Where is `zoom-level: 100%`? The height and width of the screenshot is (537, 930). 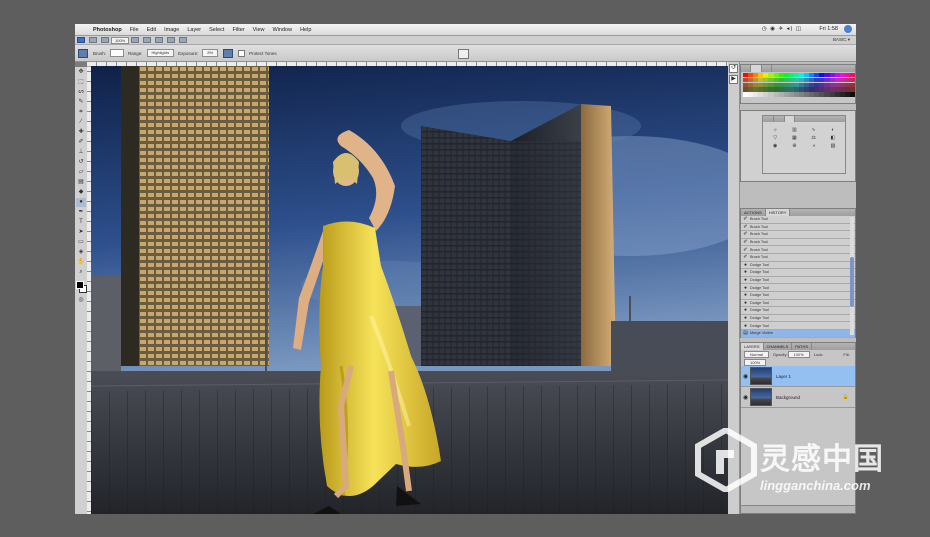 zoom-level: 100% is located at coordinates (120, 40).